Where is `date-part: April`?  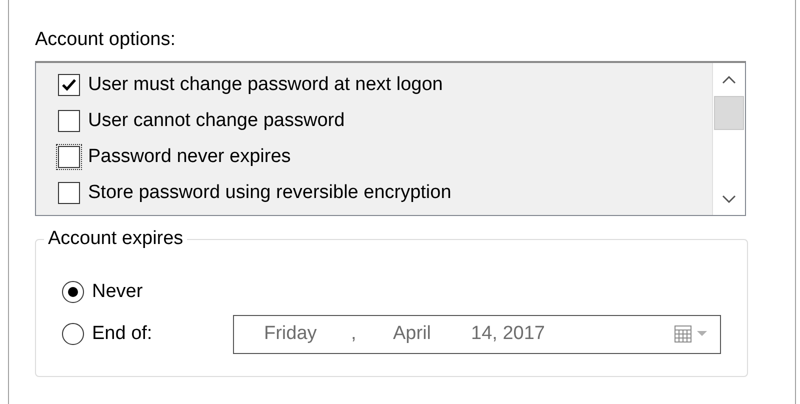 date-part: April is located at coordinates (412, 334).